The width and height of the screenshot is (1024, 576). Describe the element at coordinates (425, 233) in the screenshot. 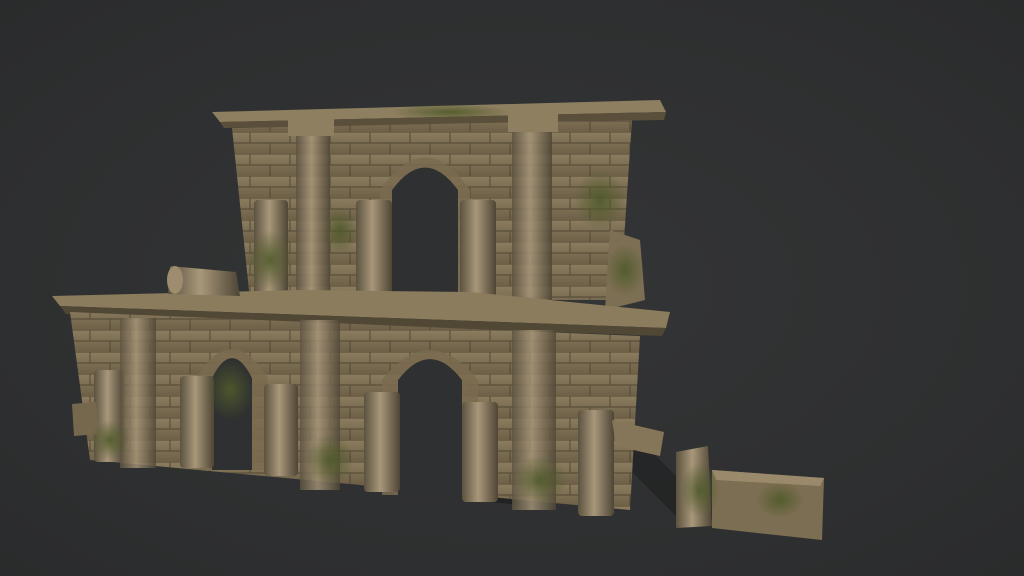

I see `upper-arch-opening` at that location.